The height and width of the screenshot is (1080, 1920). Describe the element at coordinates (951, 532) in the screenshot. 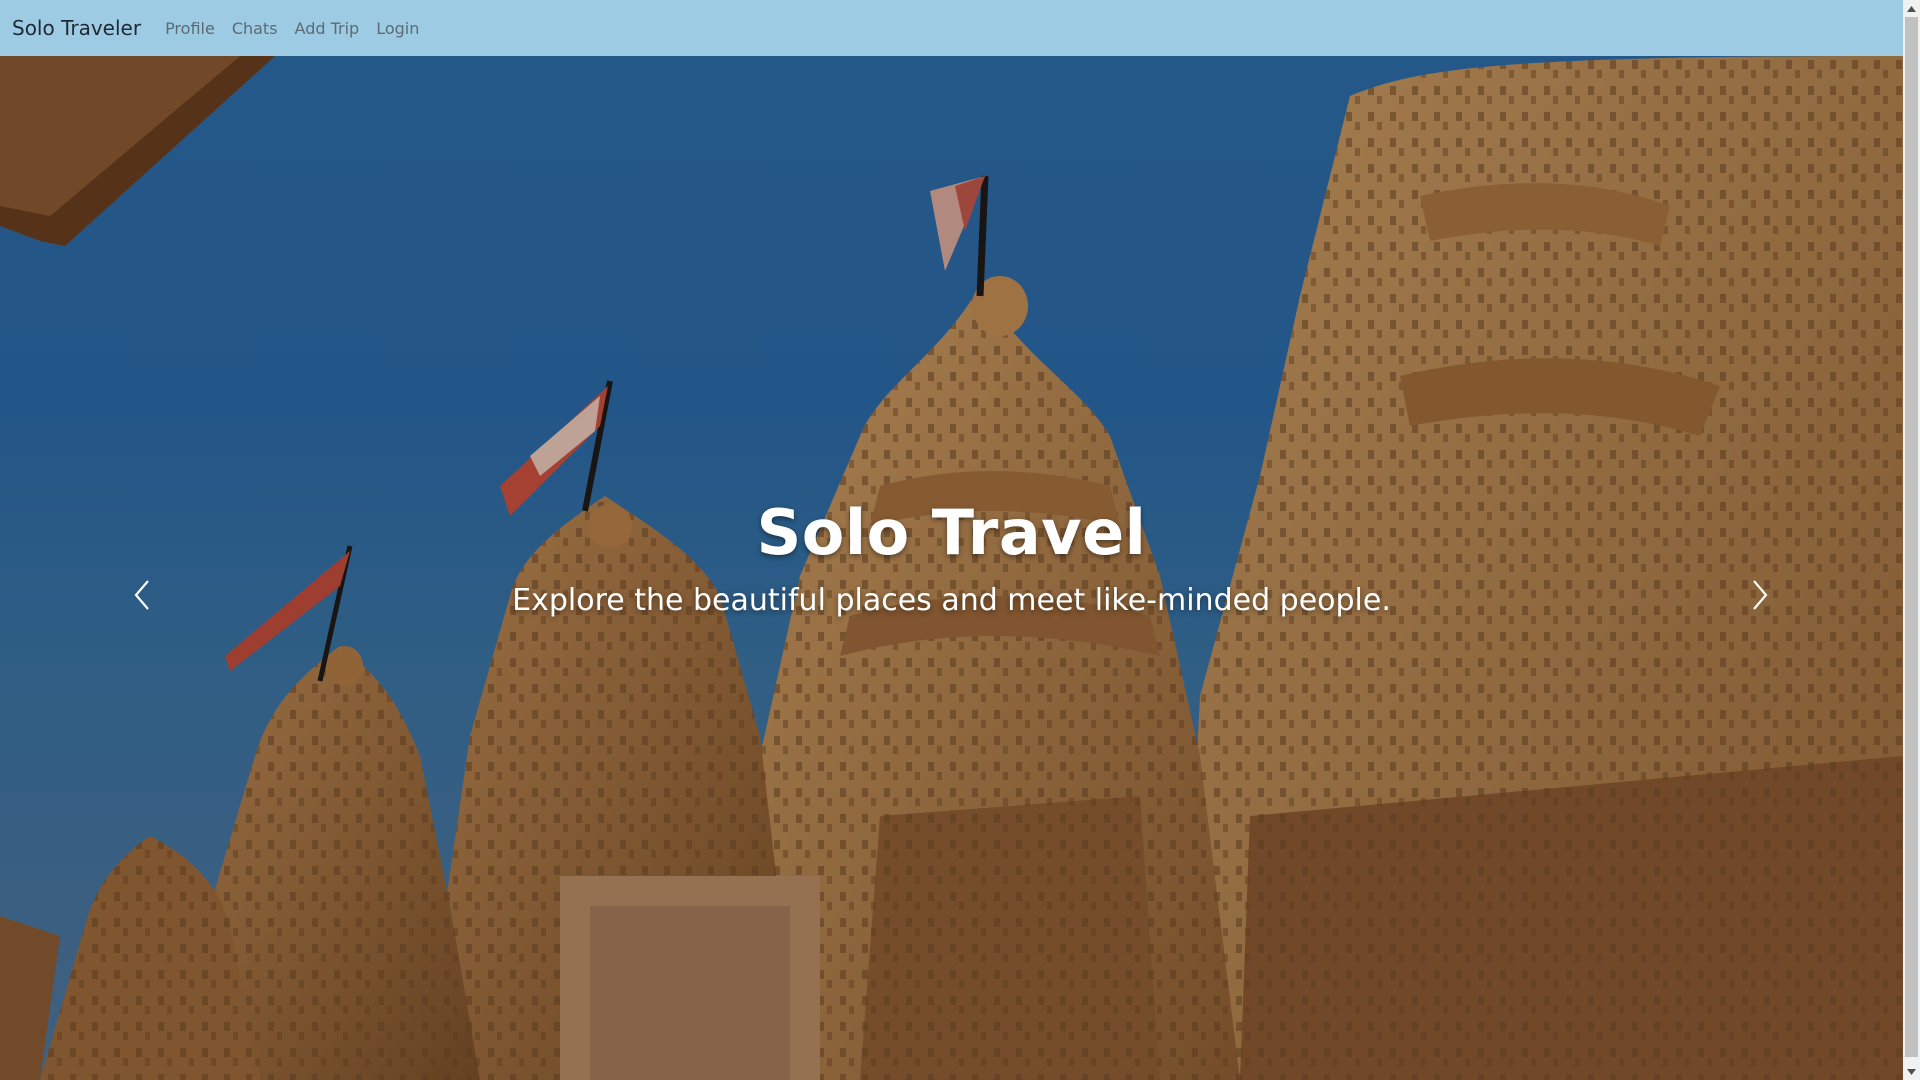

I see `hero-title: Solo Travel` at that location.